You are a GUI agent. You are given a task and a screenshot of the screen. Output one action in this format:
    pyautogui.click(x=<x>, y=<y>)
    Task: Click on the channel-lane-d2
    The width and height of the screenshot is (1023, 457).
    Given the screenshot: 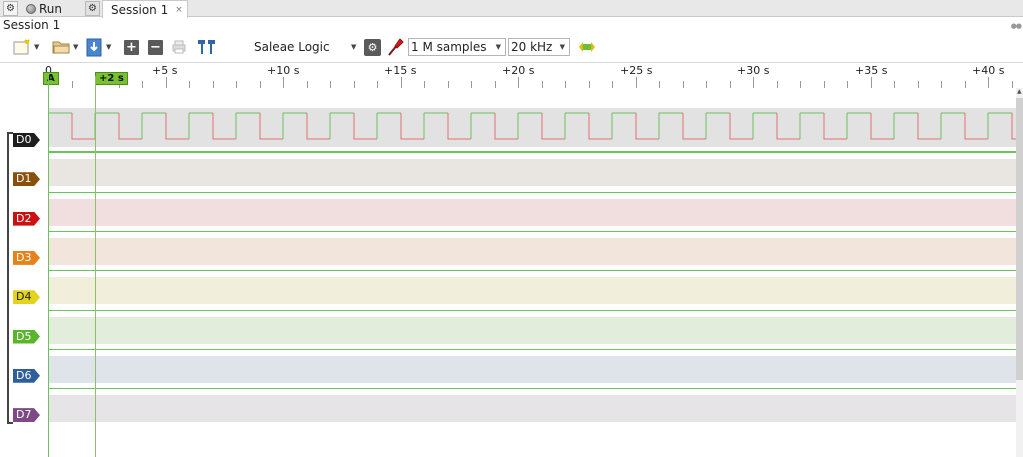 What is the action you would take?
    pyautogui.click(x=532, y=206)
    